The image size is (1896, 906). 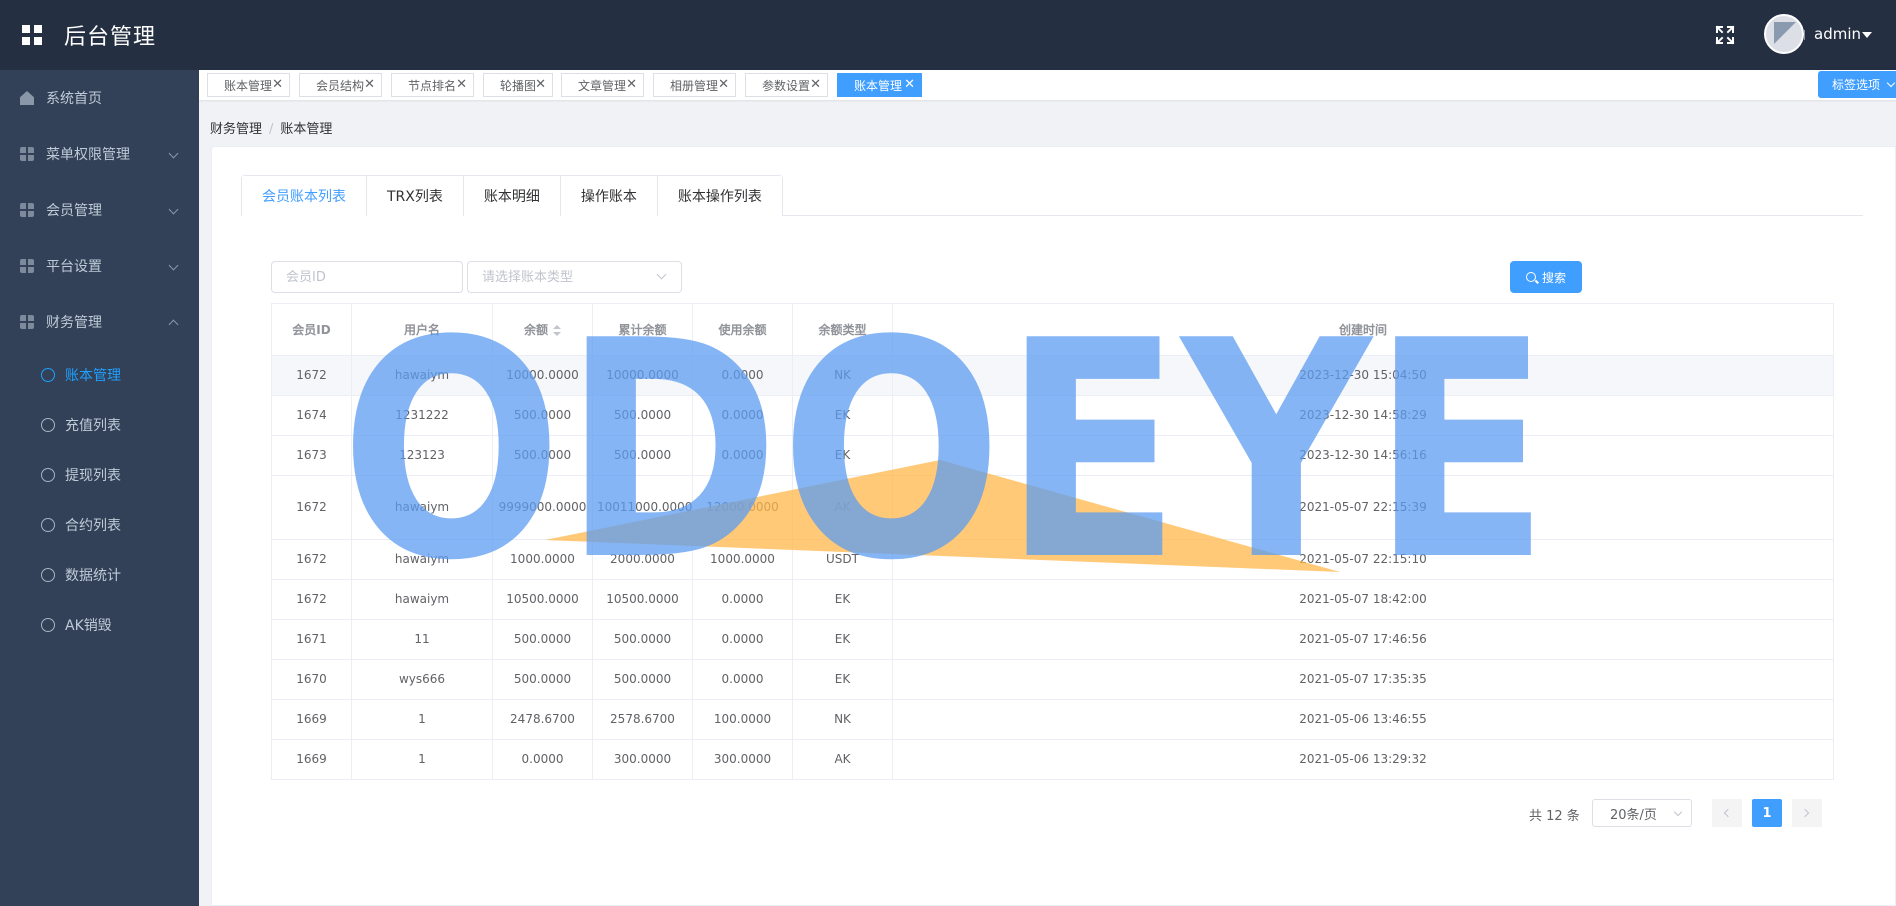 What do you see at coordinates (32, 35) in the screenshot?
I see `grid-menu-icon` at bounding box center [32, 35].